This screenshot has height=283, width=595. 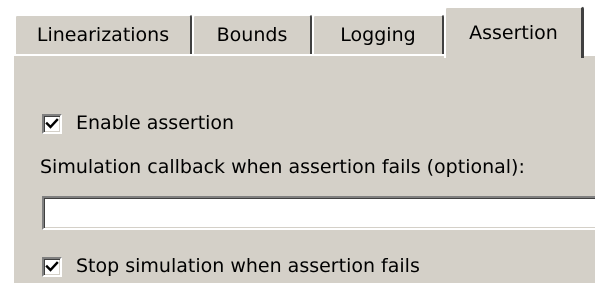 I want to click on stop-simulation-label: Stop simulation when assertion fails, so click(x=248, y=266).